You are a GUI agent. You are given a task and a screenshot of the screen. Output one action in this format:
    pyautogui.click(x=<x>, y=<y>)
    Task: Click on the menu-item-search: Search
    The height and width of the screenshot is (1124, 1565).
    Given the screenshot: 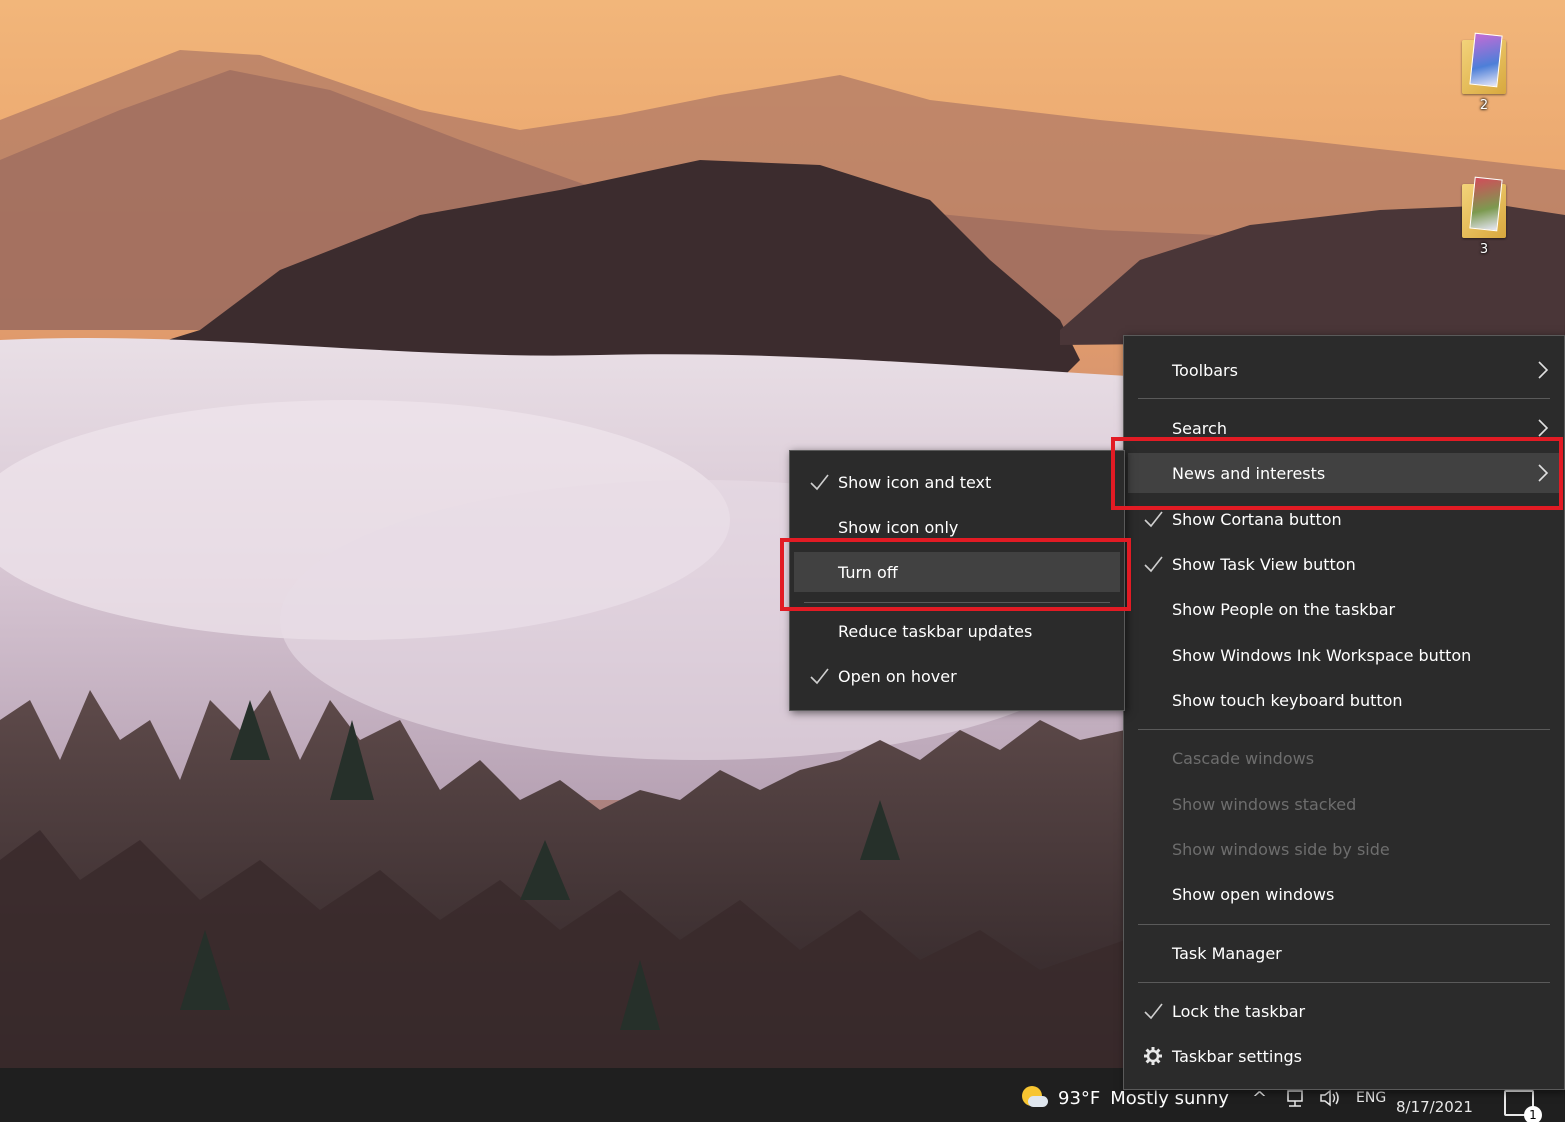 What is the action you would take?
    pyautogui.click(x=1344, y=428)
    